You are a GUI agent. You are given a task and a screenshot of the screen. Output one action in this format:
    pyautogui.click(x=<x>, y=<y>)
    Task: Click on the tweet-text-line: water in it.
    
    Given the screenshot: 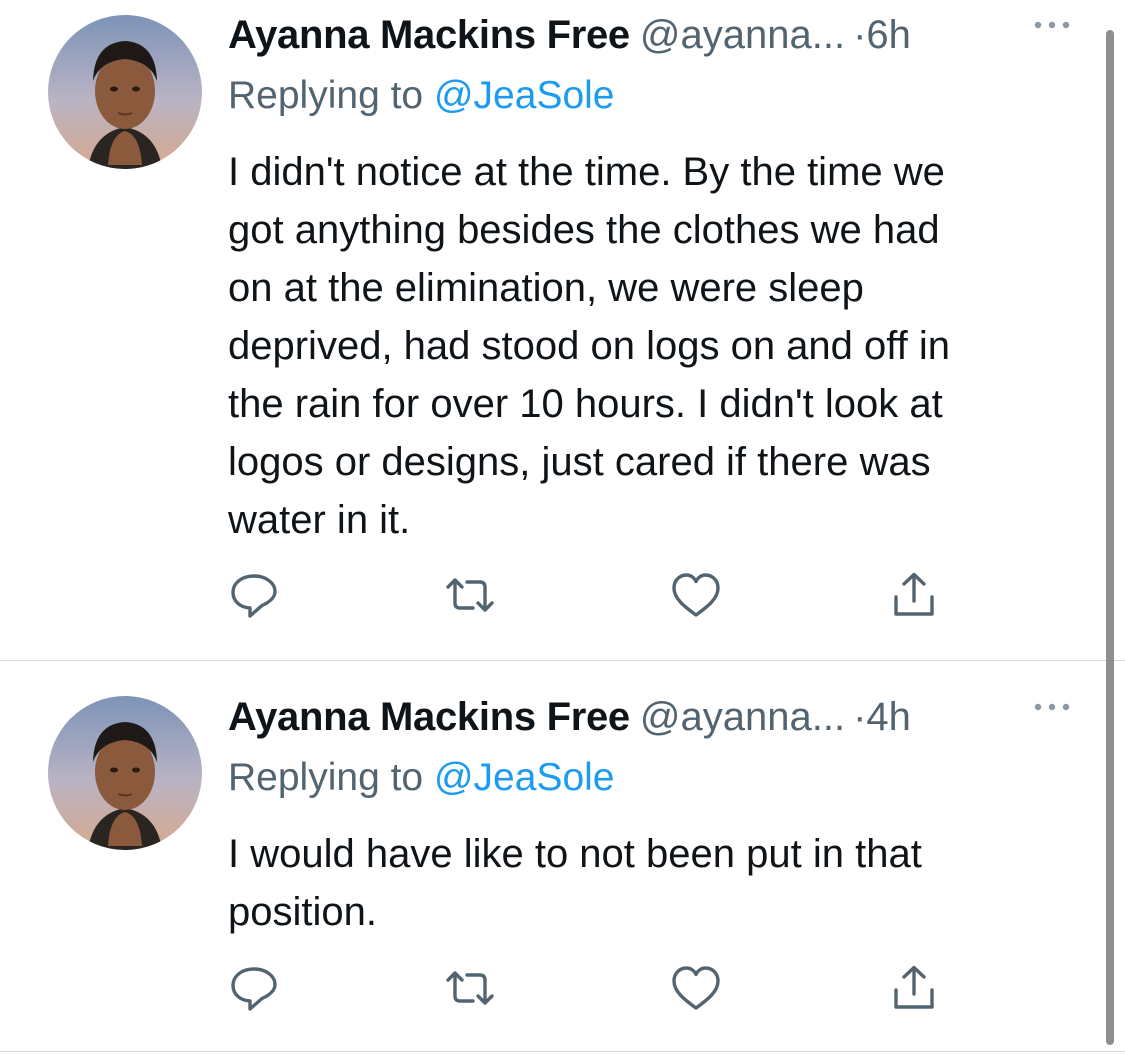 What is the action you would take?
    pyautogui.click(x=319, y=520)
    